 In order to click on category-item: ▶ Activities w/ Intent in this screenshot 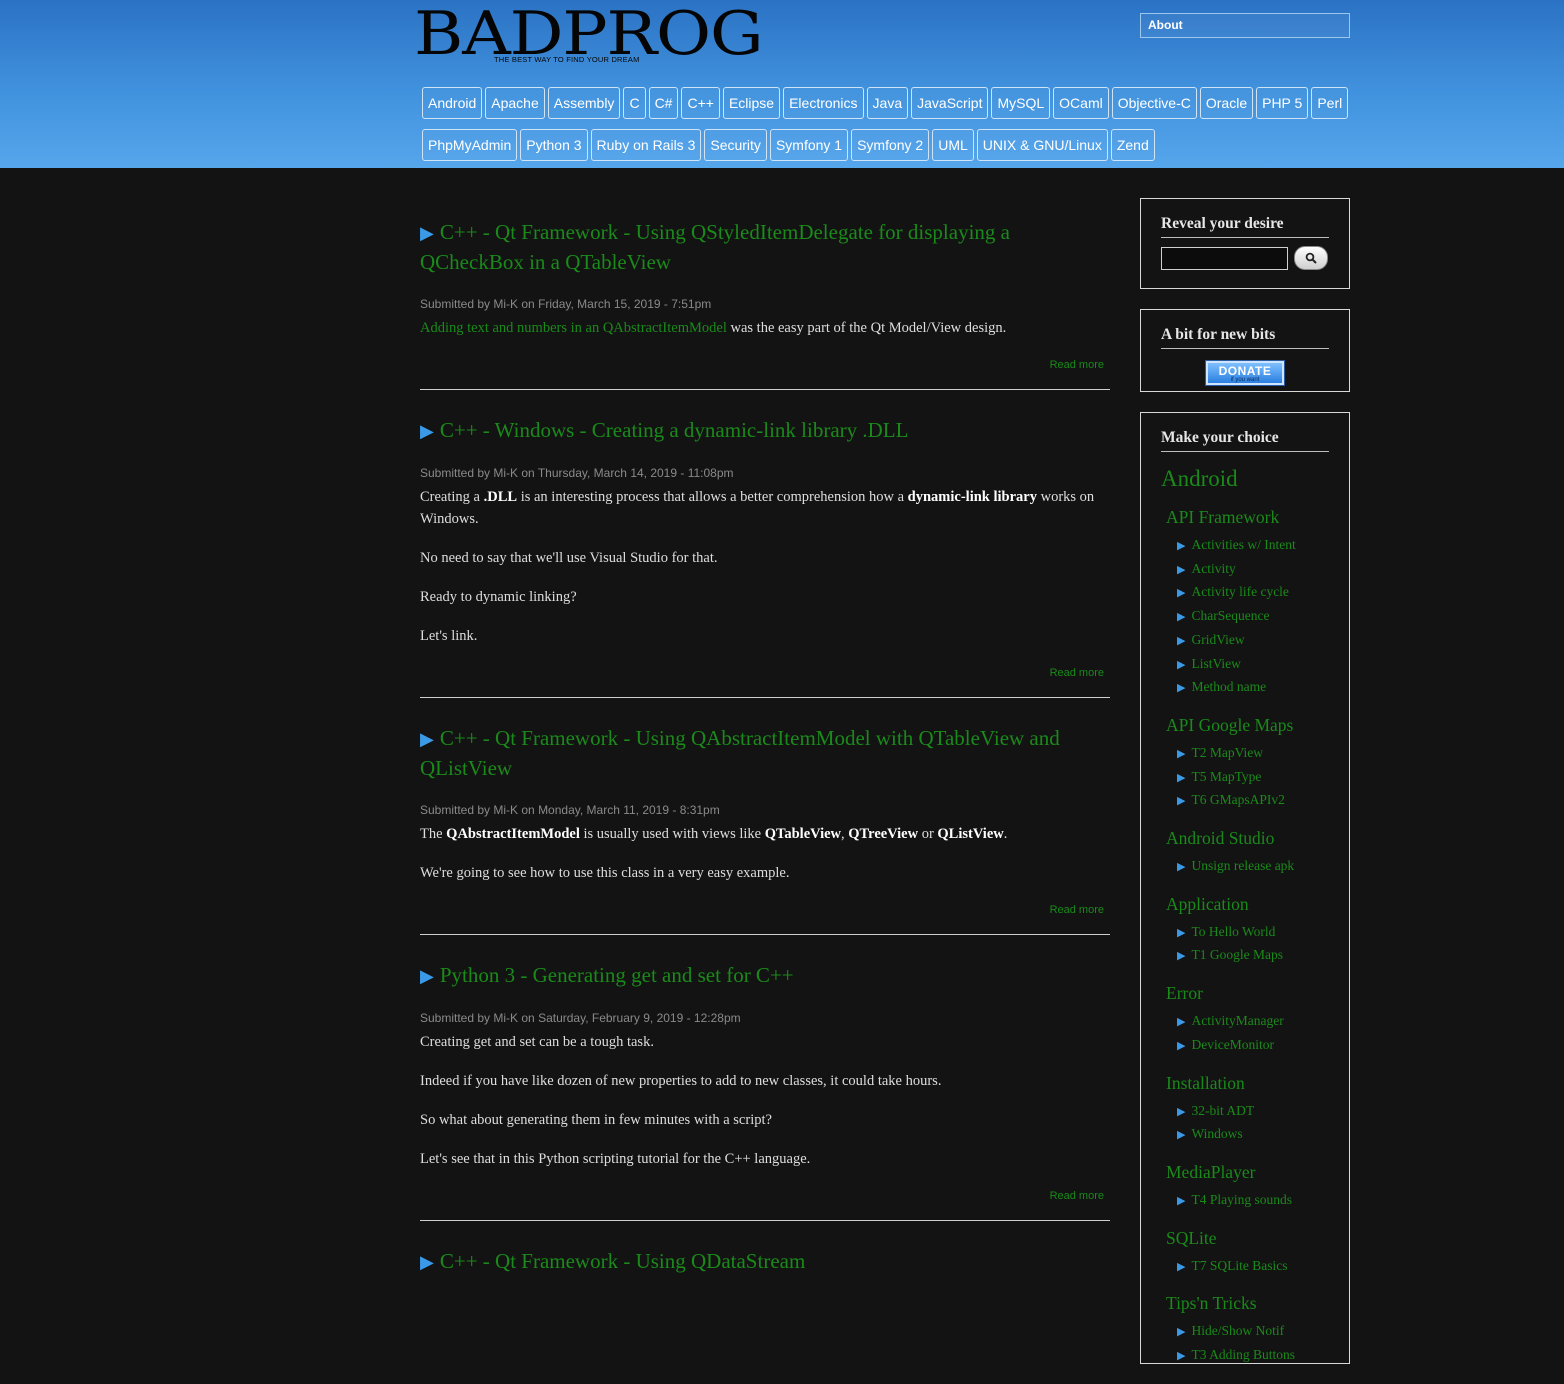, I will do `click(1263, 546)`.